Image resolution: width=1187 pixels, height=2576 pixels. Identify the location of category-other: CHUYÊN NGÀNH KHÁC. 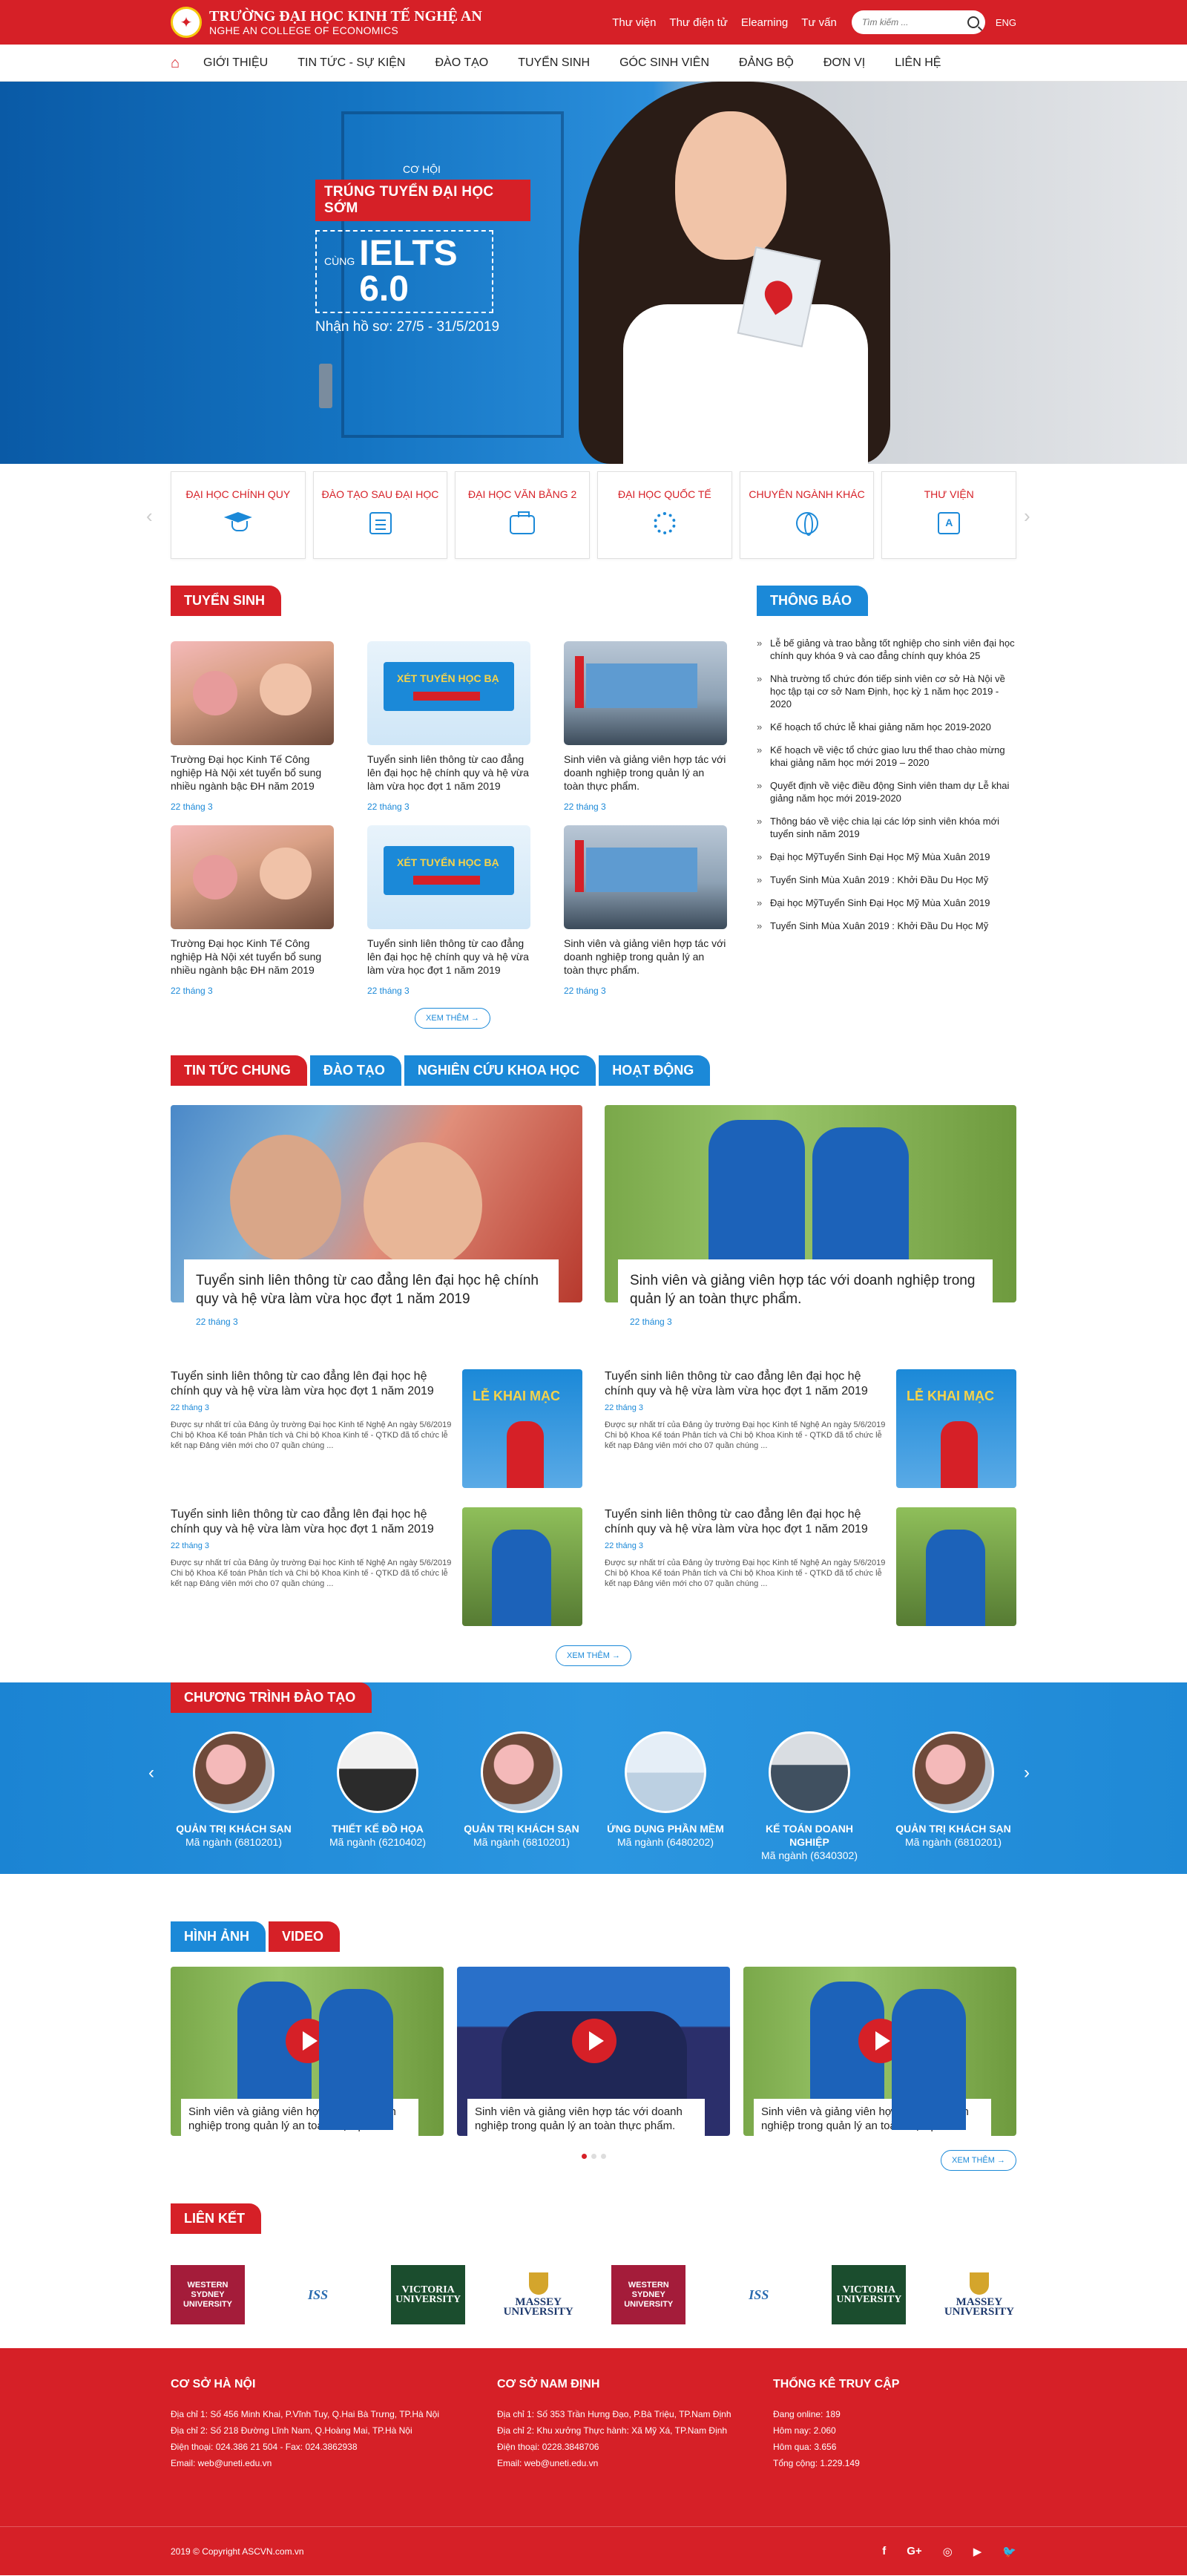
(807, 515).